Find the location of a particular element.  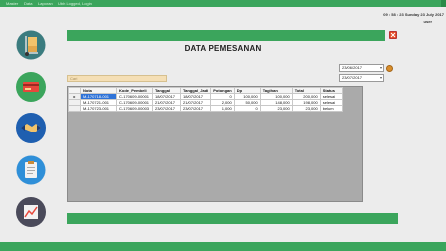

clipboard-icon is located at coordinates (31, 170).